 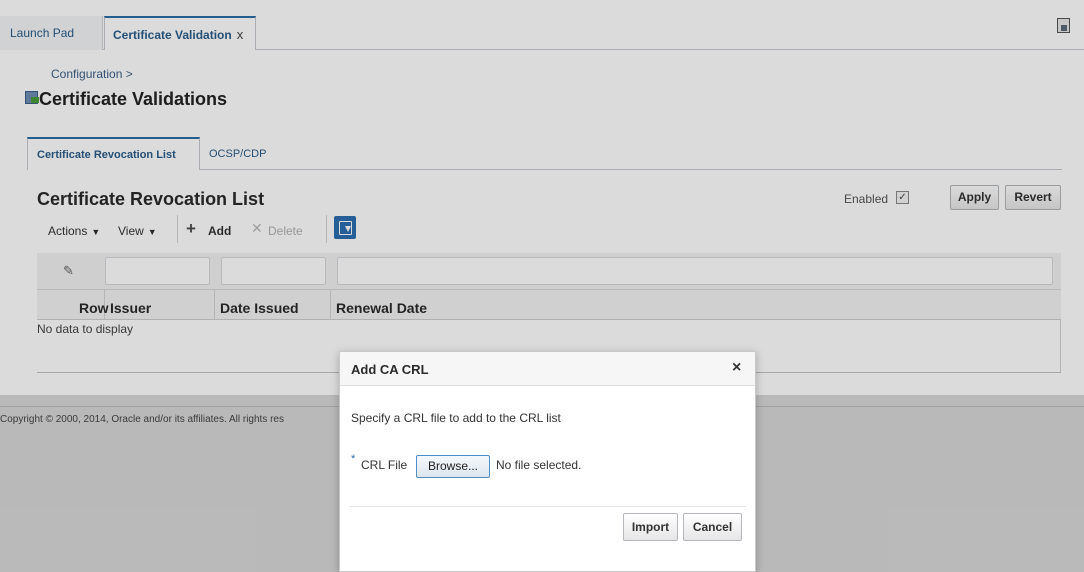 What do you see at coordinates (353, 459) in the screenshot?
I see `required-indicator: *` at bounding box center [353, 459].